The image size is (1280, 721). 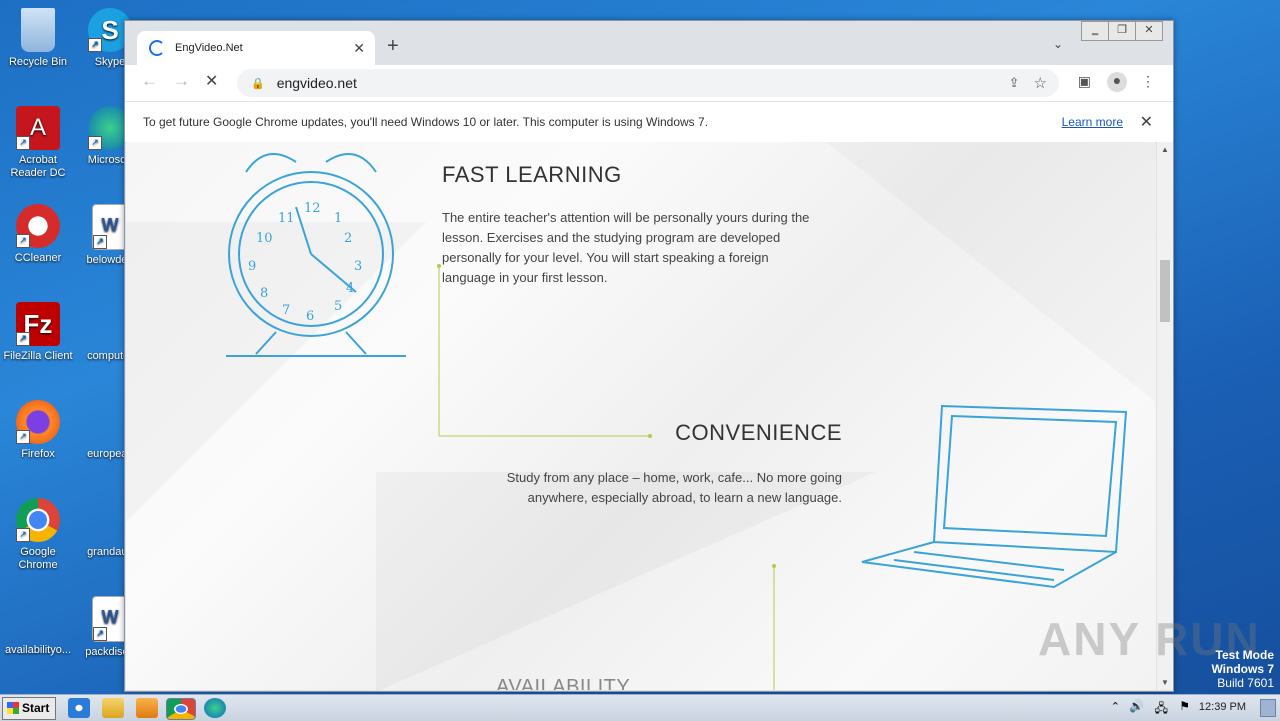 What do you see at coordinates (640, 707) in the screenshot?
I see `taskbar: Start ⌃ 🔊 🖧 ⚑ 12:39 PM` at bounding box center [640, 707].